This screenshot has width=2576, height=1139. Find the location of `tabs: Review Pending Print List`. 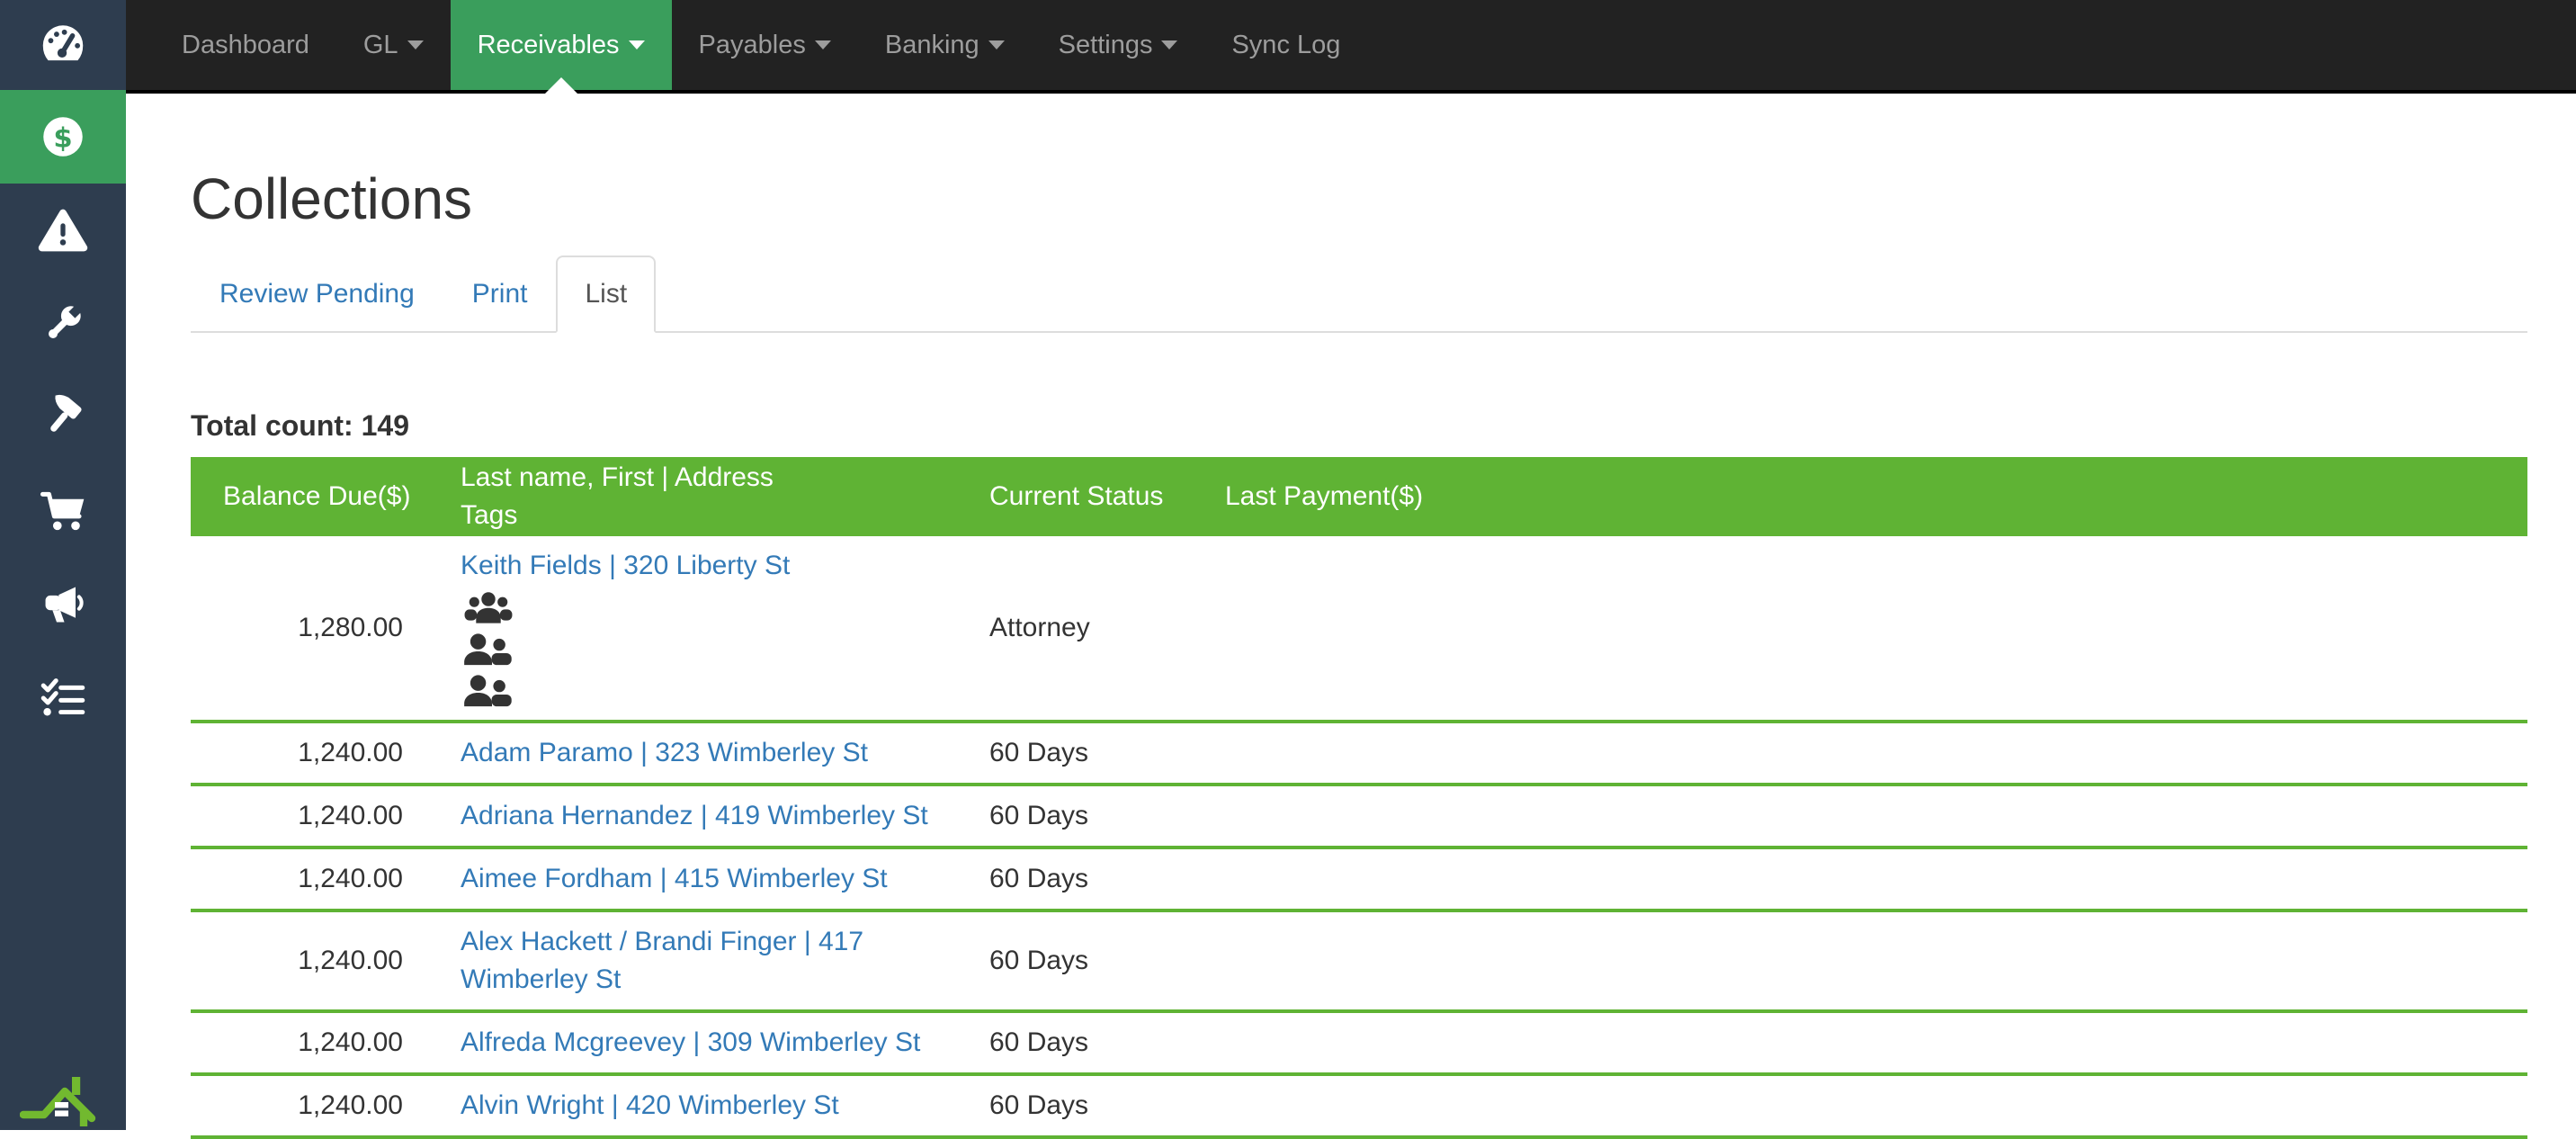

tabs: Review Pending Print List is located at coordinates (1359, 294).